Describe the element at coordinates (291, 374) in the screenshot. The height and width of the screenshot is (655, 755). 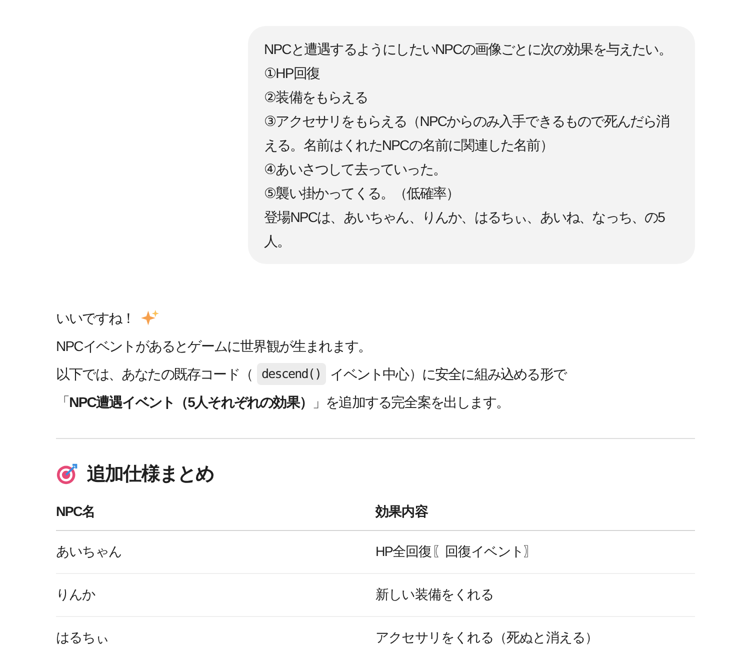
I see `inline-code: descend()` at that location.